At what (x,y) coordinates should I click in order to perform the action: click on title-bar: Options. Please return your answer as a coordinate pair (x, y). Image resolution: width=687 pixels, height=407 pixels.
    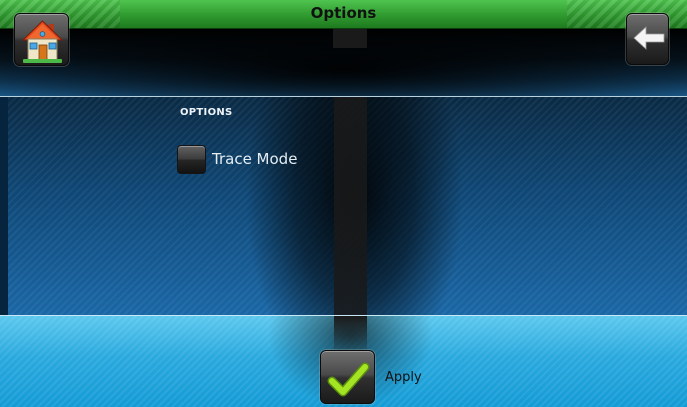
    Looking at the image, I should click on (343, 14).